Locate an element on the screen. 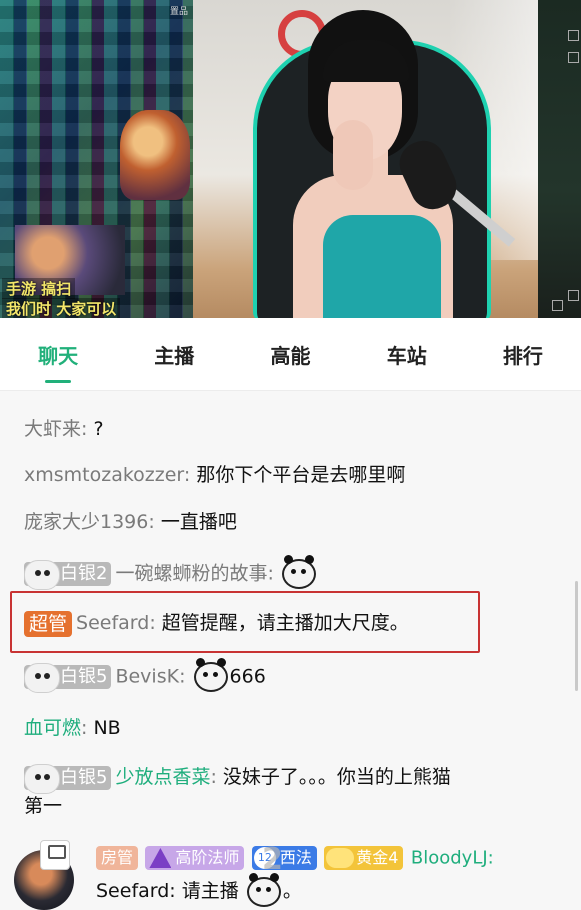  tab-bar: 聊天 主播 高能 车站 排行 is located at coordinates (290, 354).